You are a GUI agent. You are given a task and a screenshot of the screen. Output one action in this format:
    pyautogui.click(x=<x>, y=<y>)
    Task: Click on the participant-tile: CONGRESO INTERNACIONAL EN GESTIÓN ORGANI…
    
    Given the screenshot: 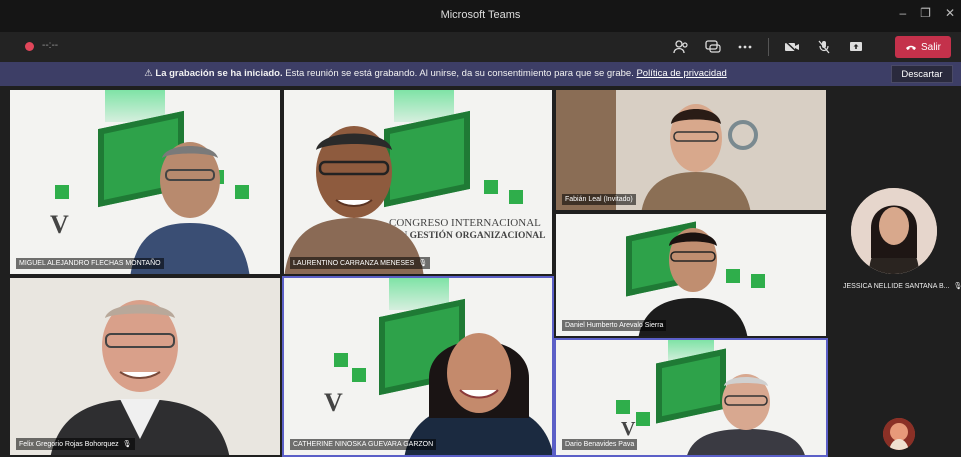 What is the action you would take?
    pyautogui.click(x=418, y=182)
    